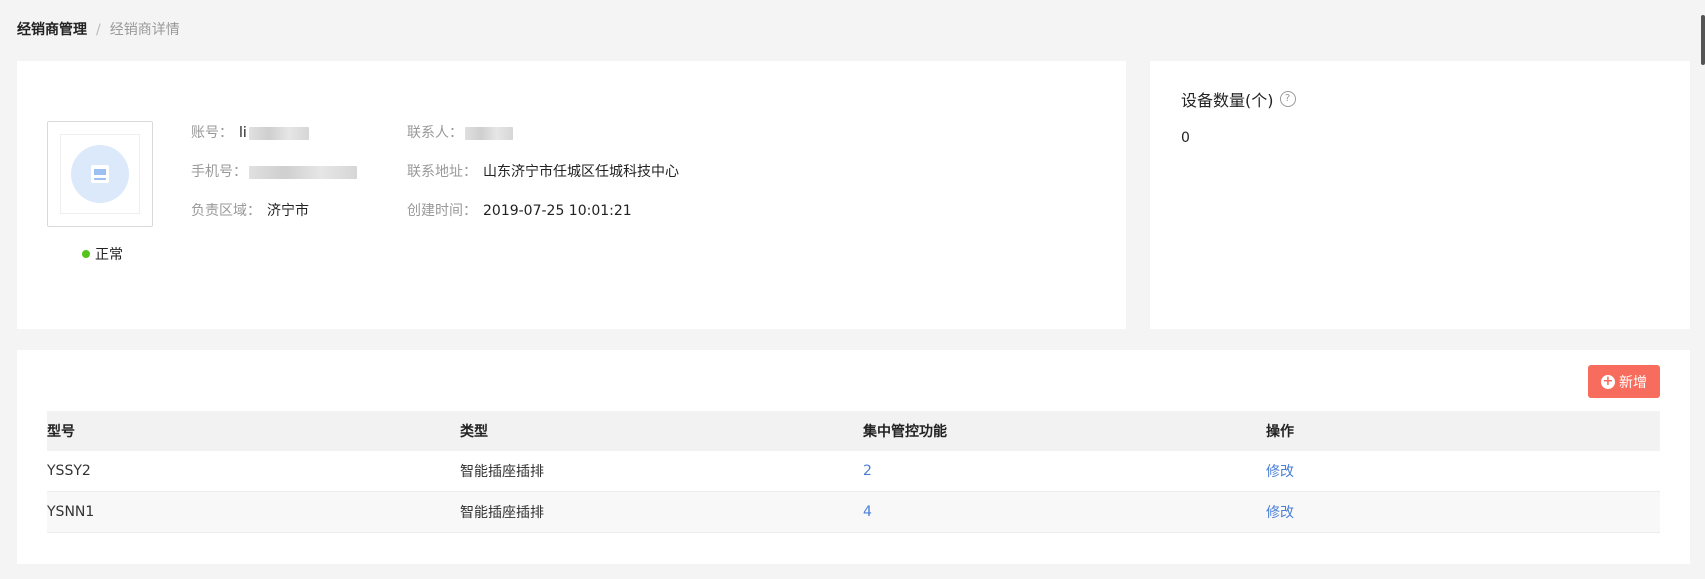  What do you see at coordinates (557, 211) in the screenshot?
I see `created-value: 2019-07-25 10:01:21` at bounding box center [557, 211].